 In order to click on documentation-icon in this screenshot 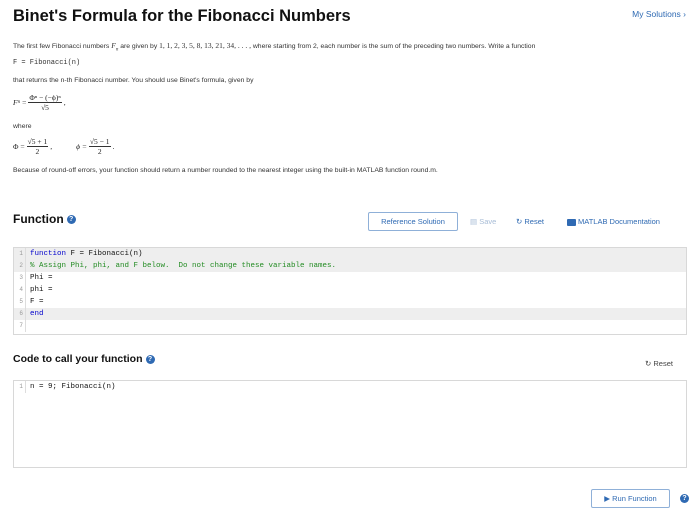, I will do `click(571, 222)`.